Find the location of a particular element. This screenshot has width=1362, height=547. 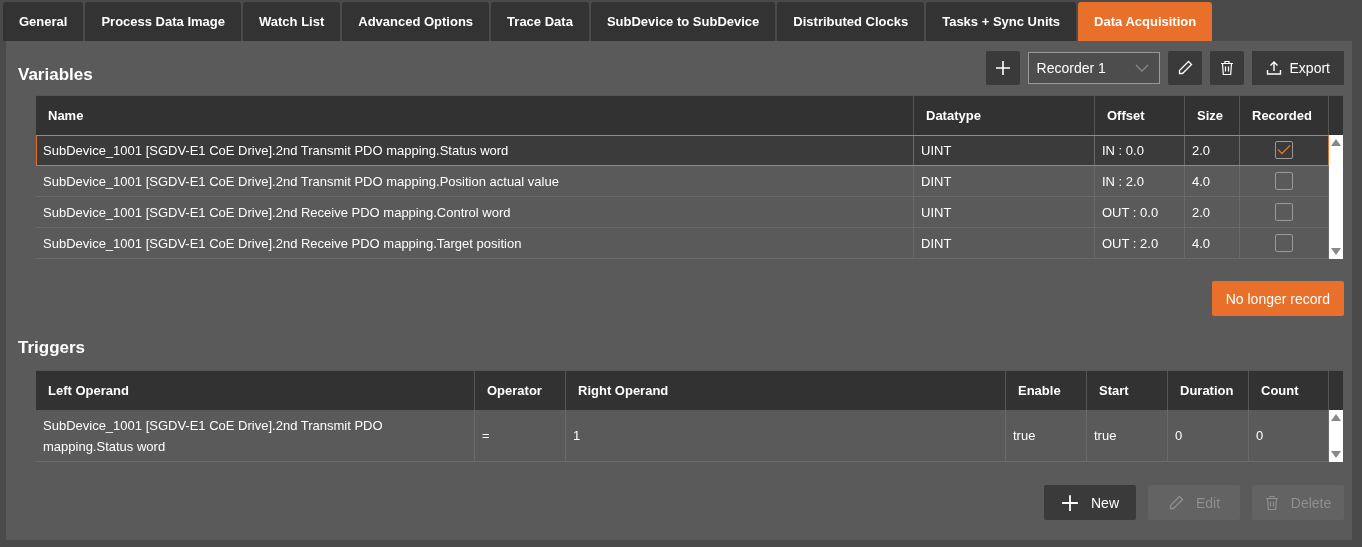

recorder-dropdown: Recorder 1 is located at coordinates (1093, 68).